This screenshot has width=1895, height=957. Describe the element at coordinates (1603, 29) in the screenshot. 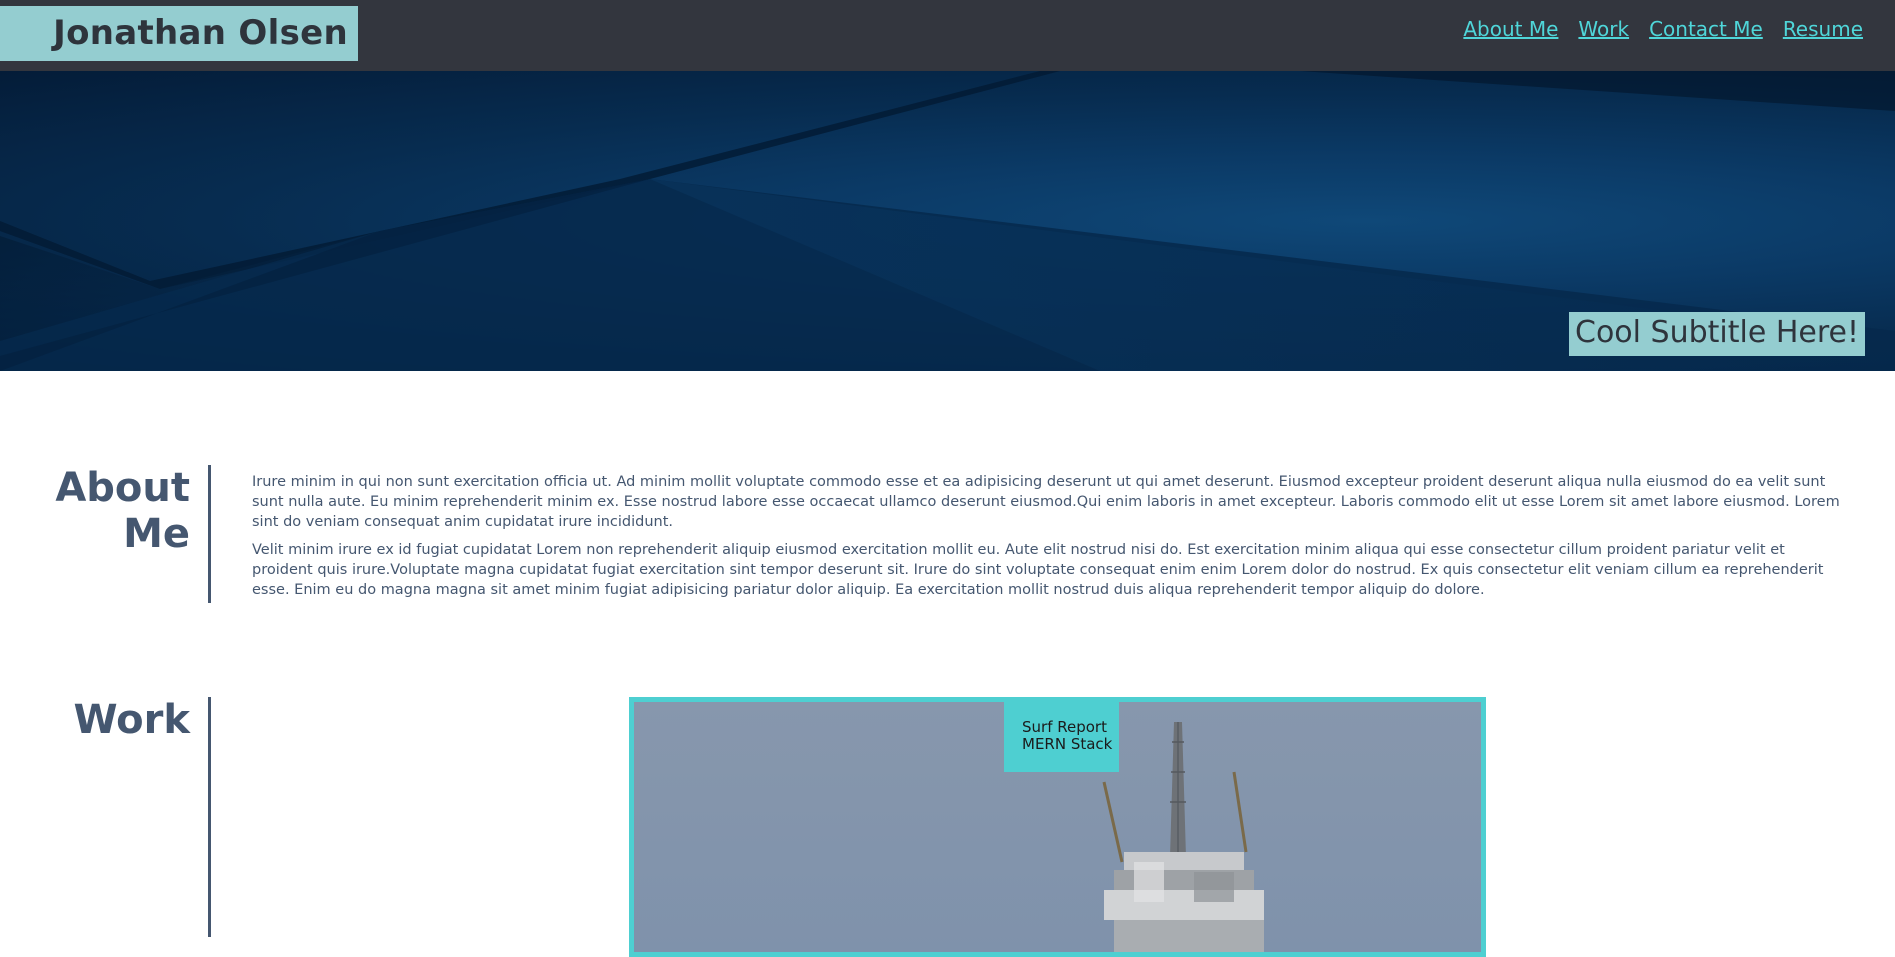

I see `nav-link-work: Work` at that location.